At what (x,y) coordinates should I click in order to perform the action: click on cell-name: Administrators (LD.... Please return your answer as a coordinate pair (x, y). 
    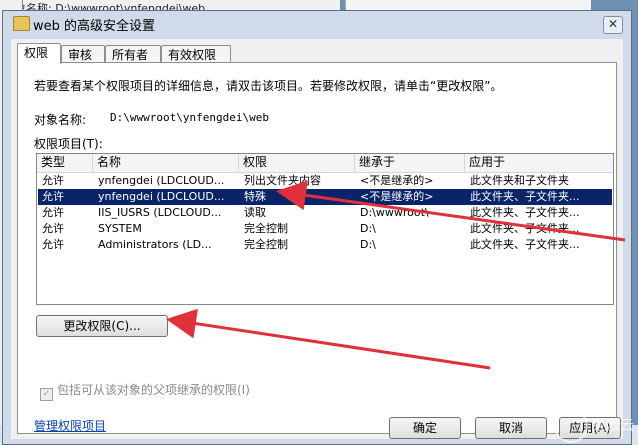
    Looking at the image, I should click on (155, 244).